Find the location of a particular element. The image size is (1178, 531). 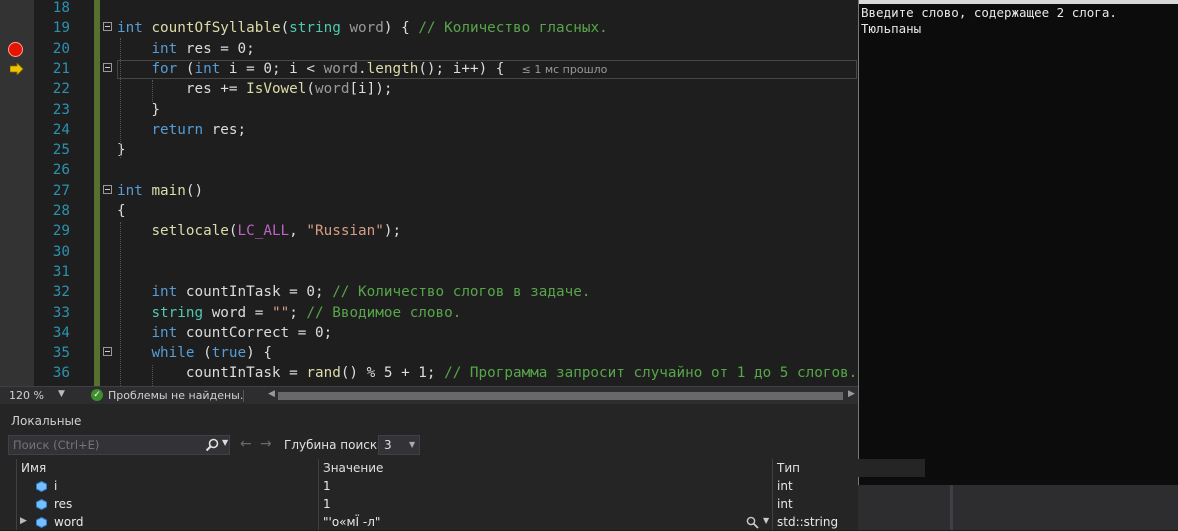

zoom-level: 120 % is located at coordinates (26, 395).